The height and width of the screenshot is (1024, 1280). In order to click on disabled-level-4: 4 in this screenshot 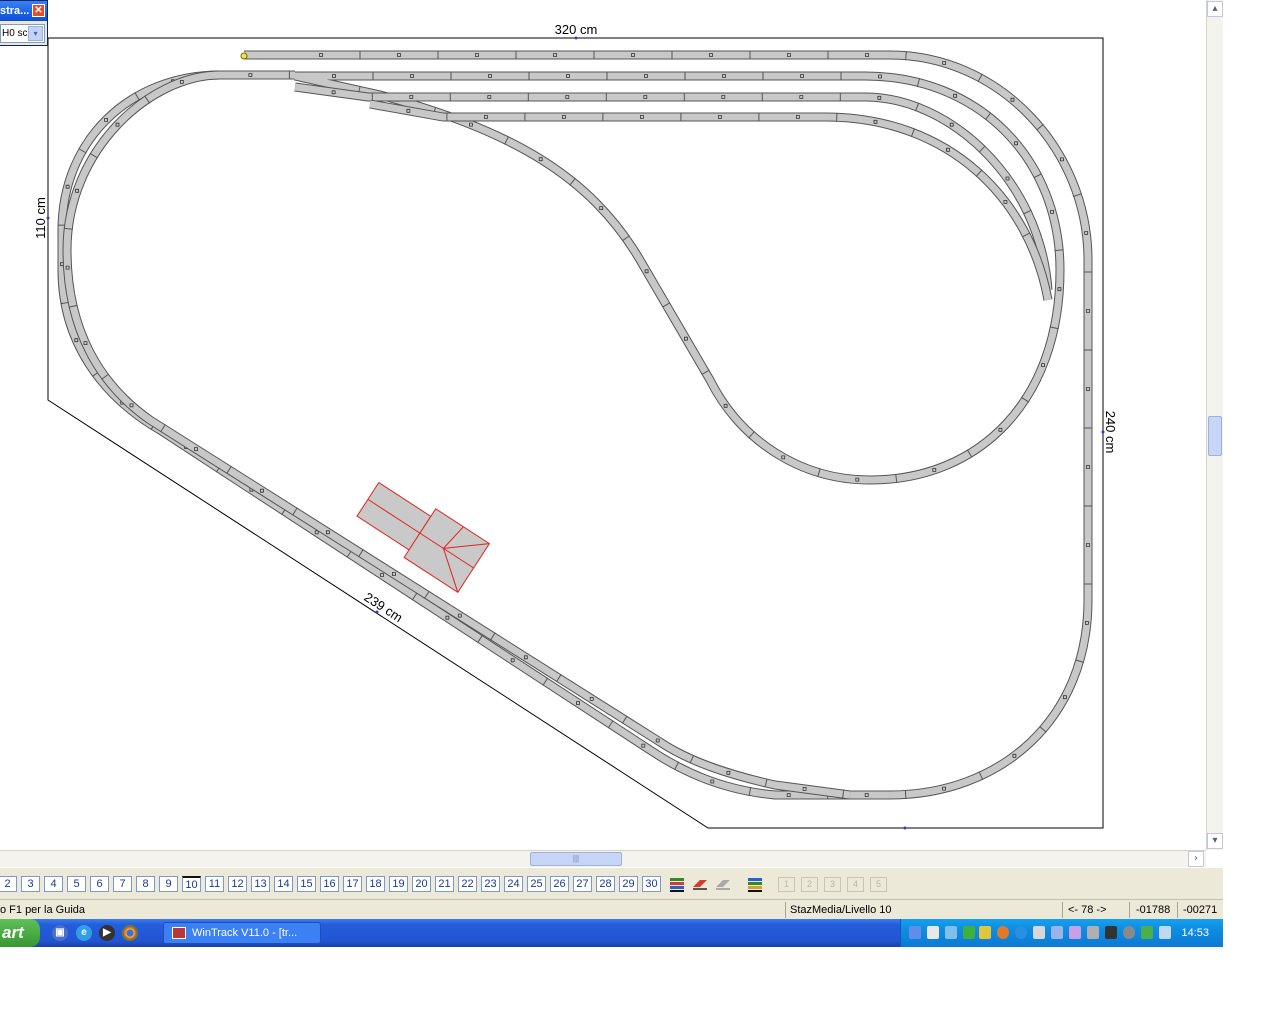, I will do `click(855, 884)`.